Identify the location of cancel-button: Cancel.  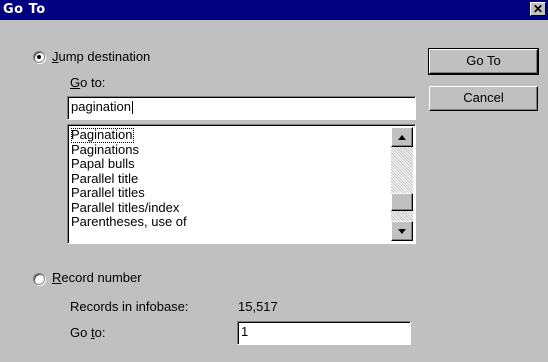
(483, 98).